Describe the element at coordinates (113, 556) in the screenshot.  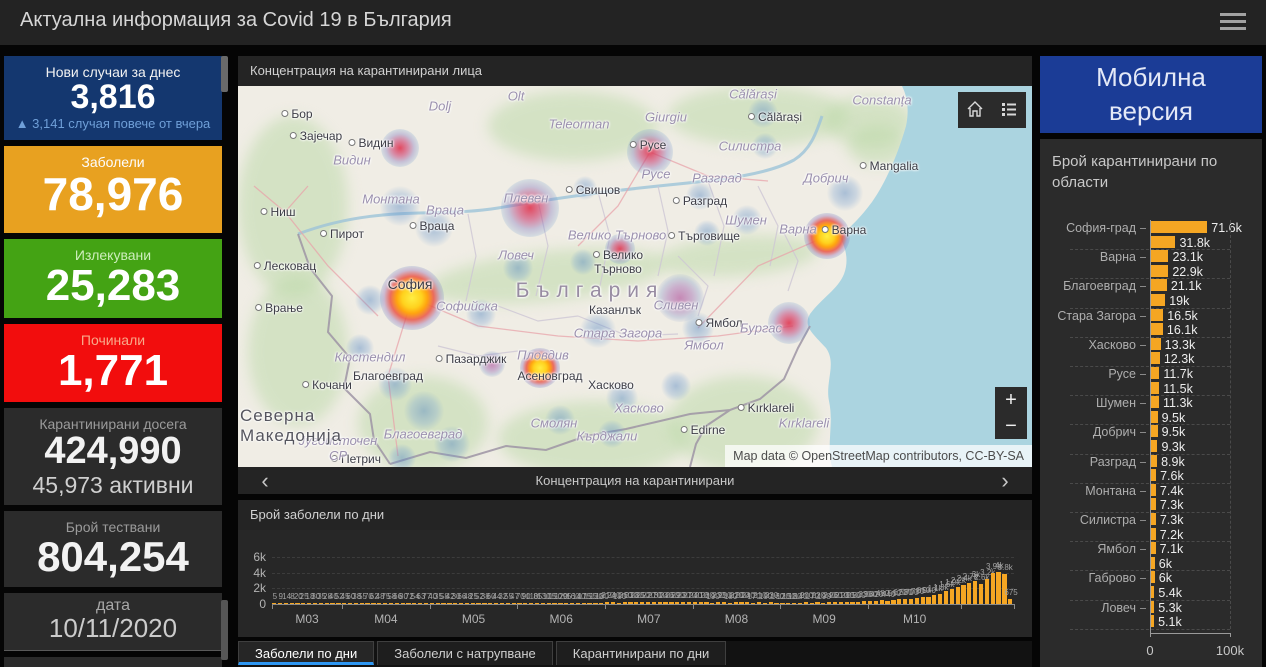
I see `stat-value: 804,254` at that location.